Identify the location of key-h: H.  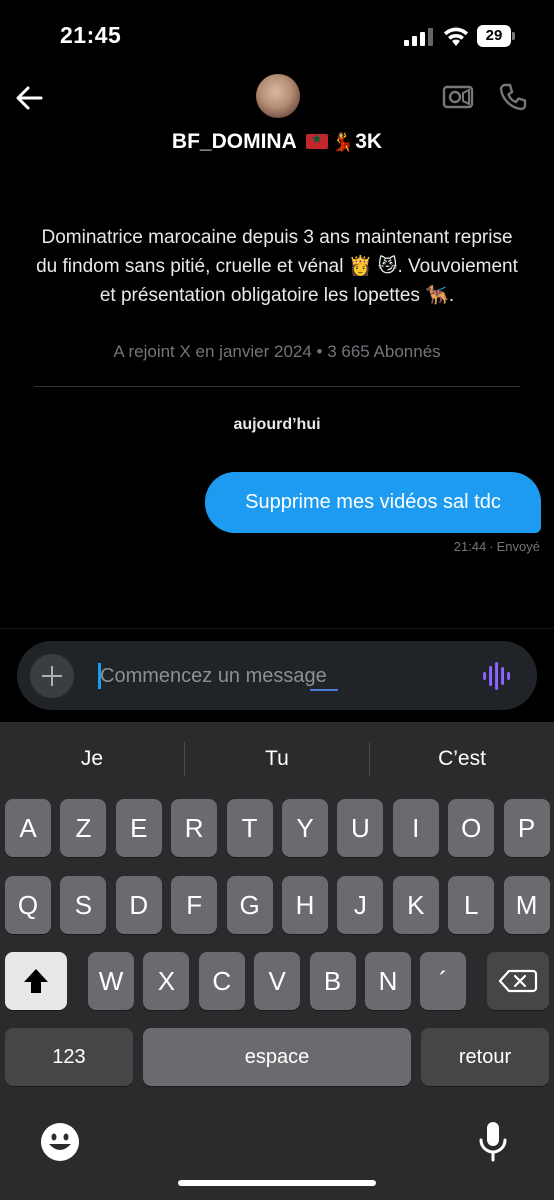
(305, 905).